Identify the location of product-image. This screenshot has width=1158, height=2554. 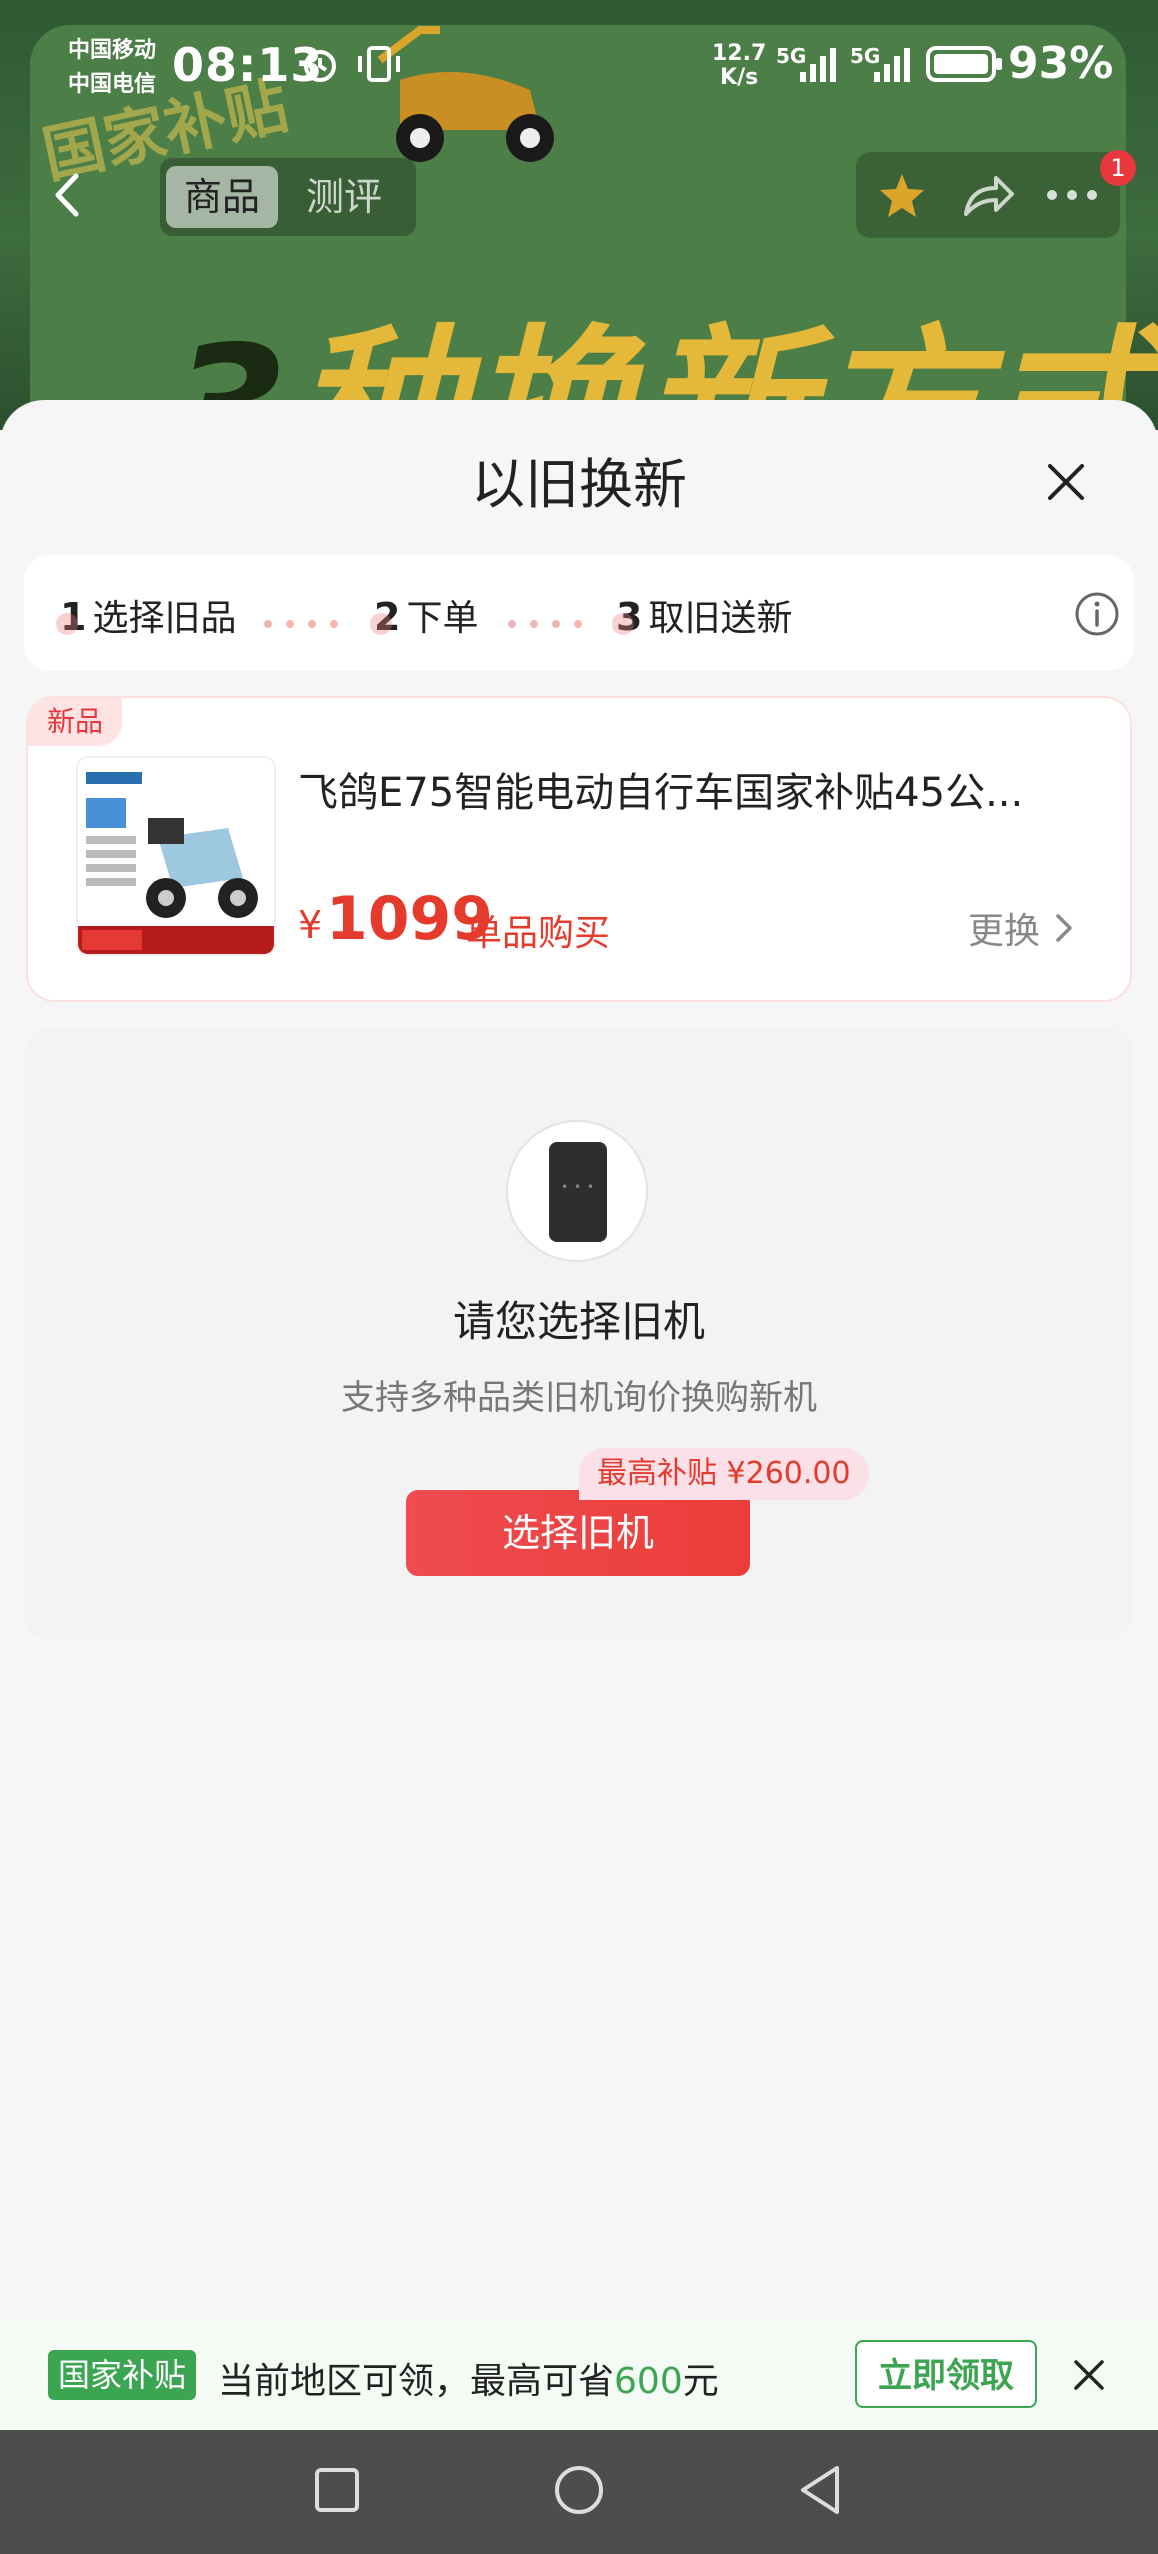
(176, 856).